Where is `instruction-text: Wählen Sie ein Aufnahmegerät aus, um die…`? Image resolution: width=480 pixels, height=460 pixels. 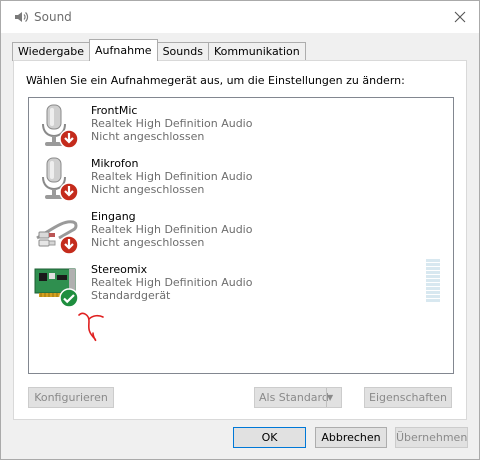 instruction-text: Wählen Sie ein Aufnahmegerät aus, um die… is located at coordinates (215, 80).